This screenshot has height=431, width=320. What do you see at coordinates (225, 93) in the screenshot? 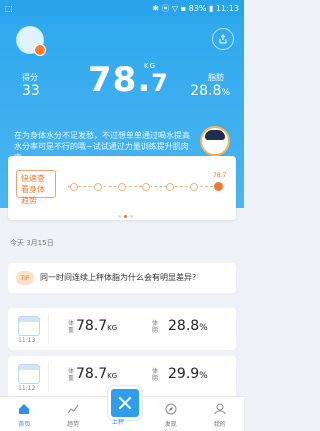
I see `fat-unit: %` at bounding box center [225, 93].